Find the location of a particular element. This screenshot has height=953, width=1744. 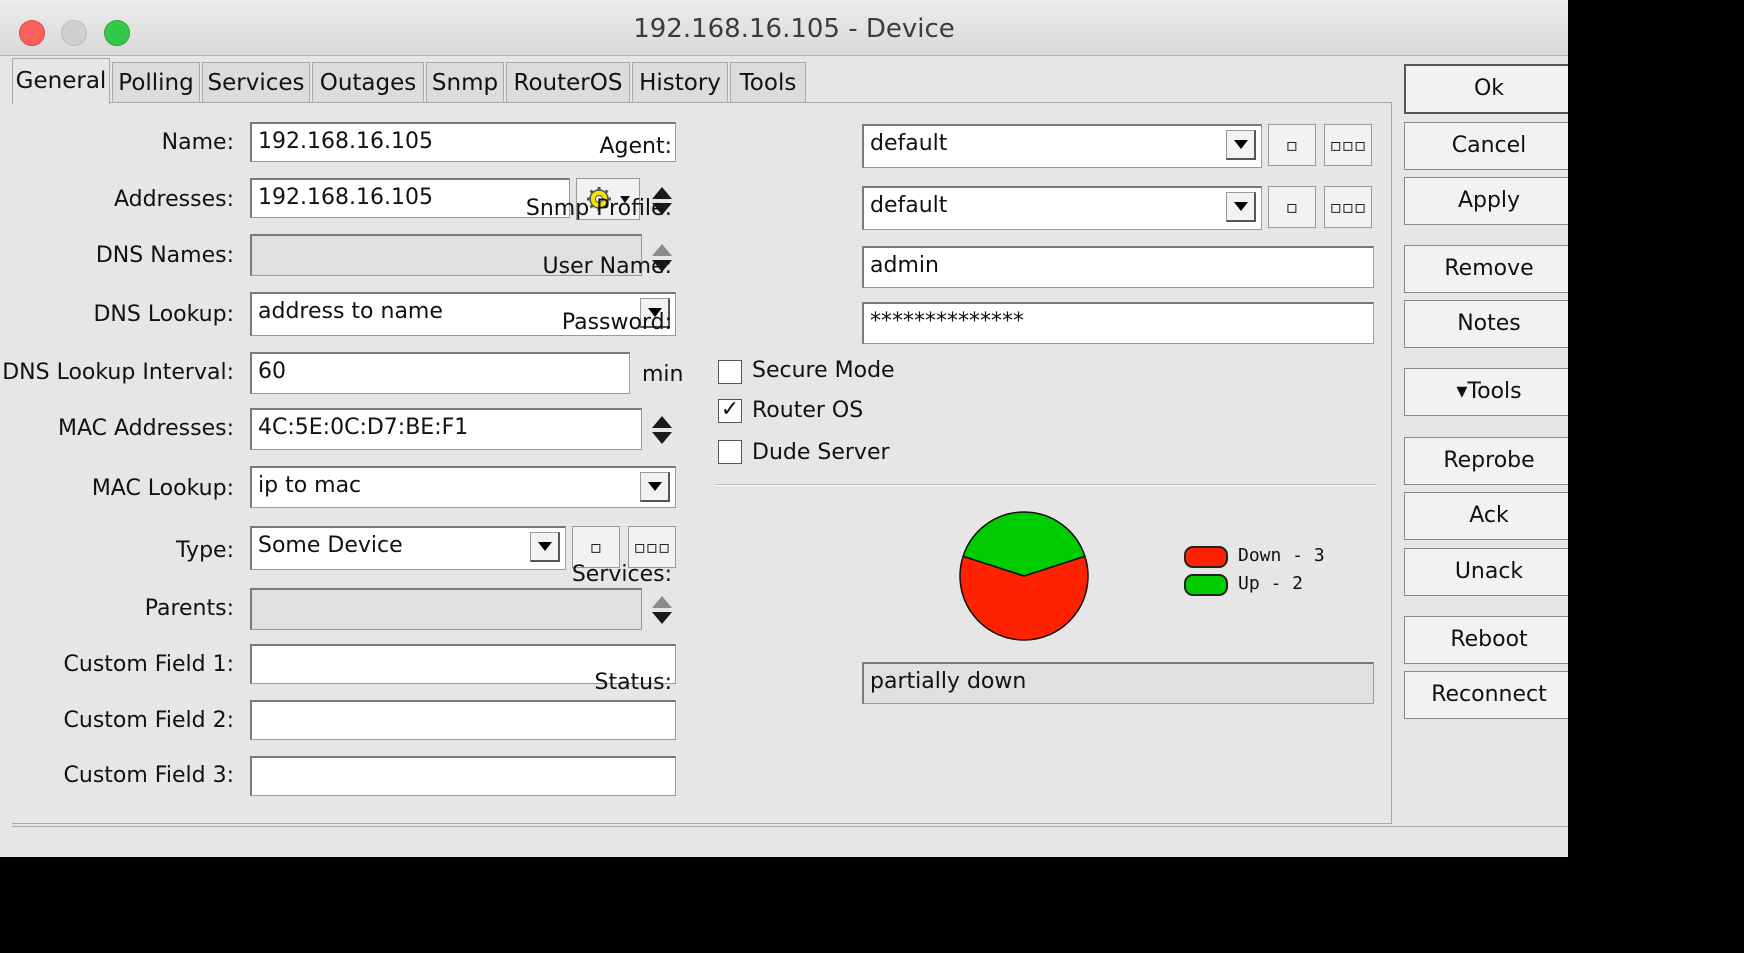

separator is located at coordinates (1046, 485).